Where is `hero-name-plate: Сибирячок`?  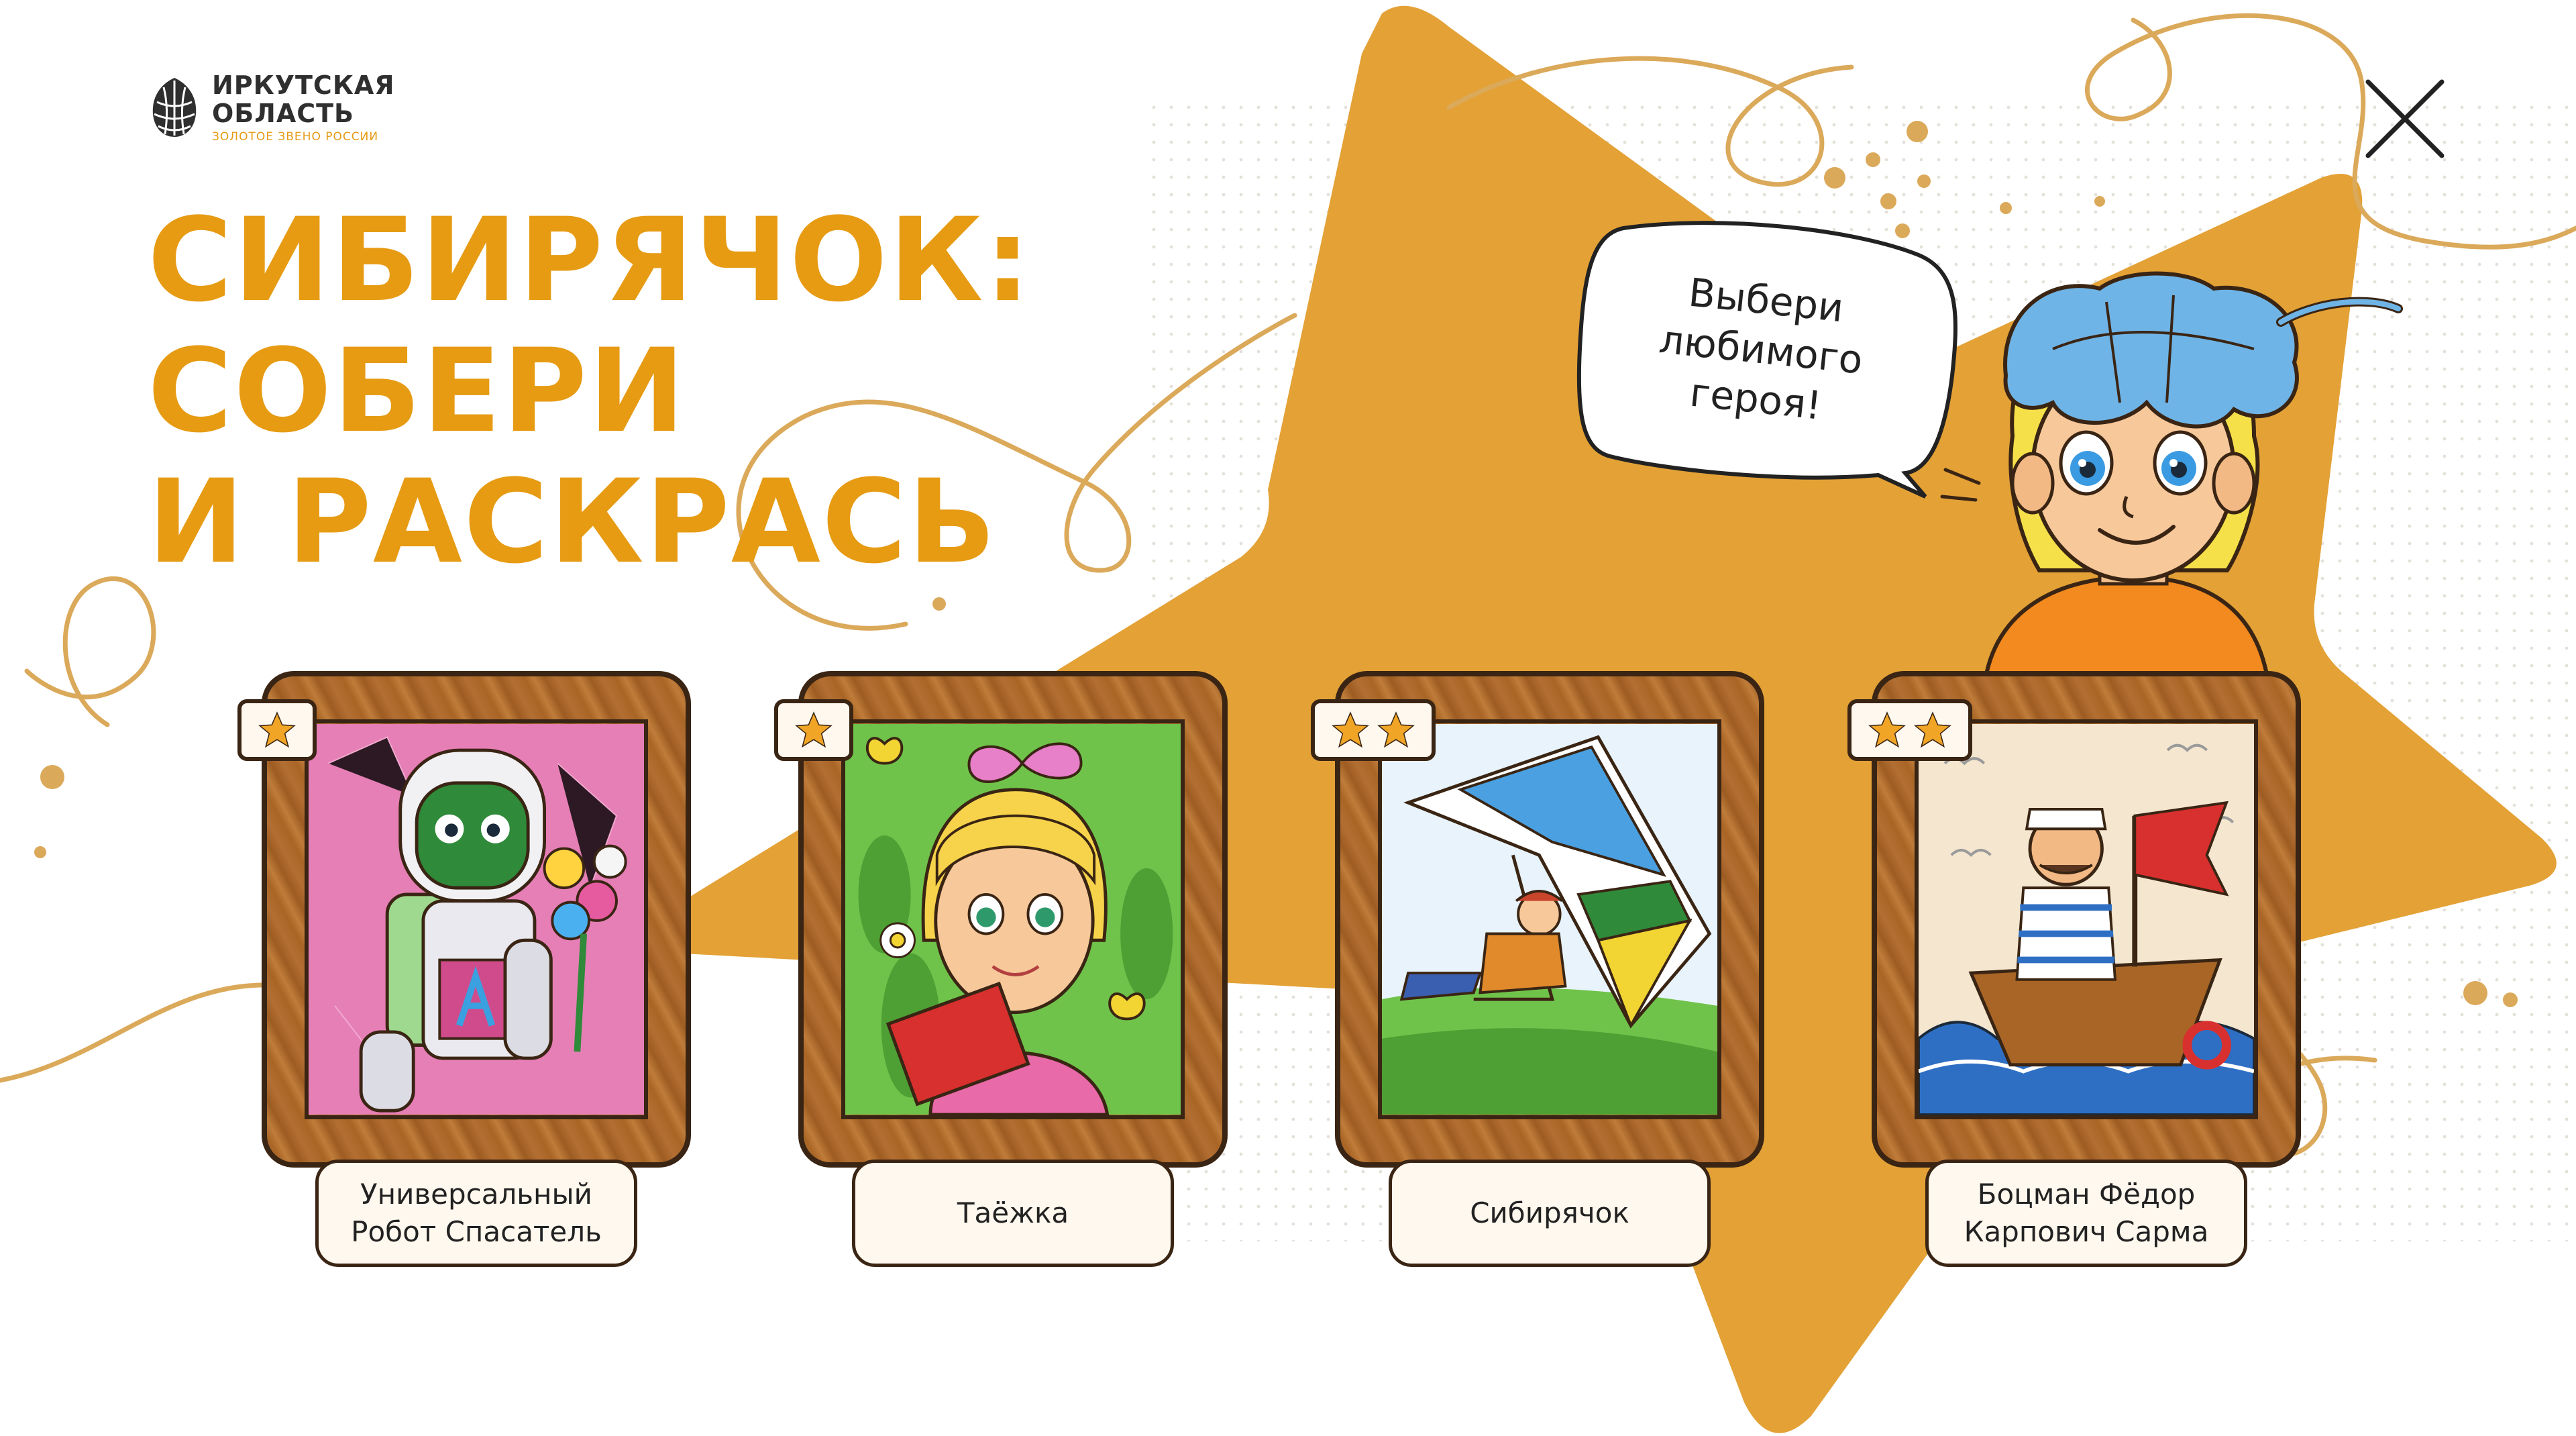
hero-name-plate: Сибирячок is located at coordinates (1550, 1213).